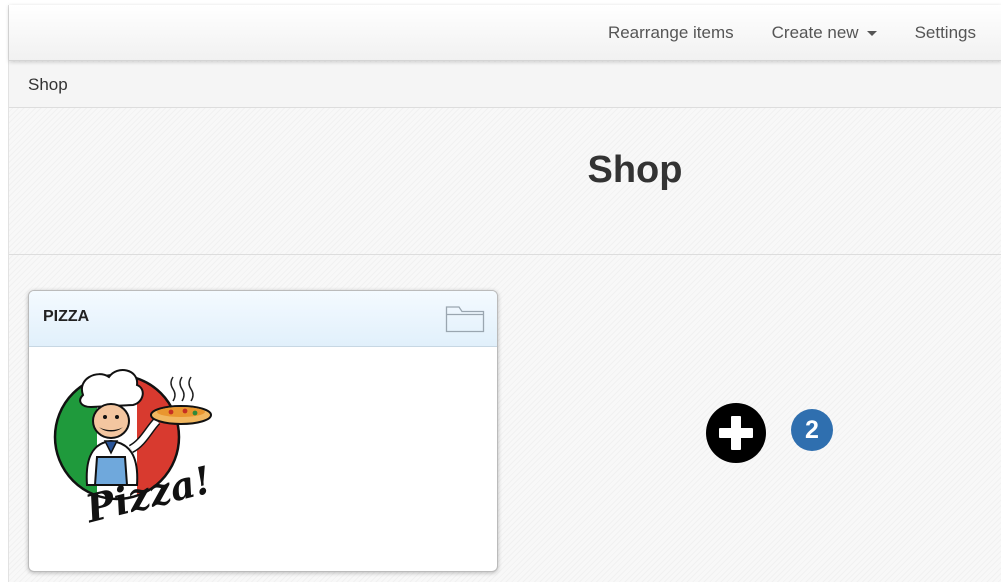 The height and width of the screenshot is (582, 1001). I want to click on breadcrumb-bar: Shop, so click(505, 85).